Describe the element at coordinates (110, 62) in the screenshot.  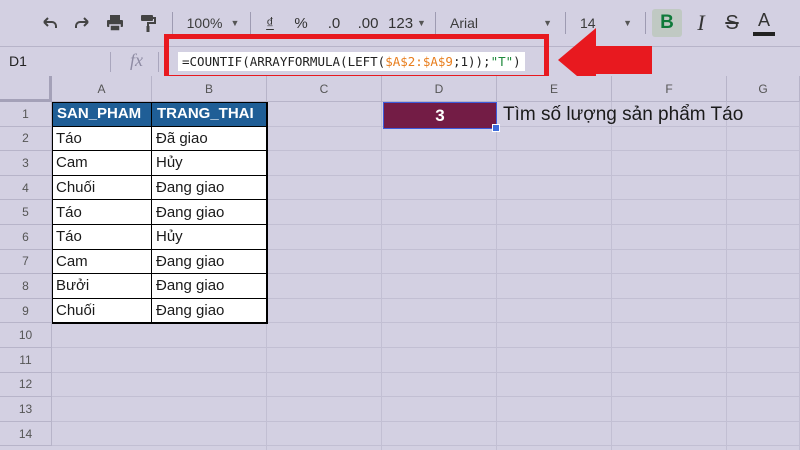
I see `name-box-divider` at that location.